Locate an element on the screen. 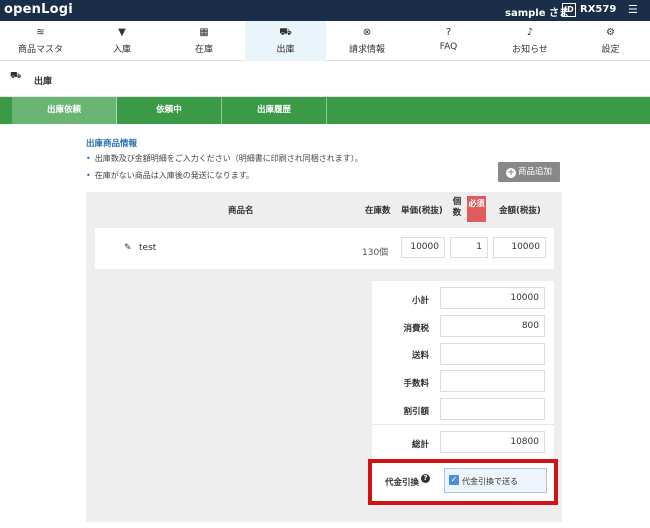  products-icon: ≋ is located at coordinates (40, 32).